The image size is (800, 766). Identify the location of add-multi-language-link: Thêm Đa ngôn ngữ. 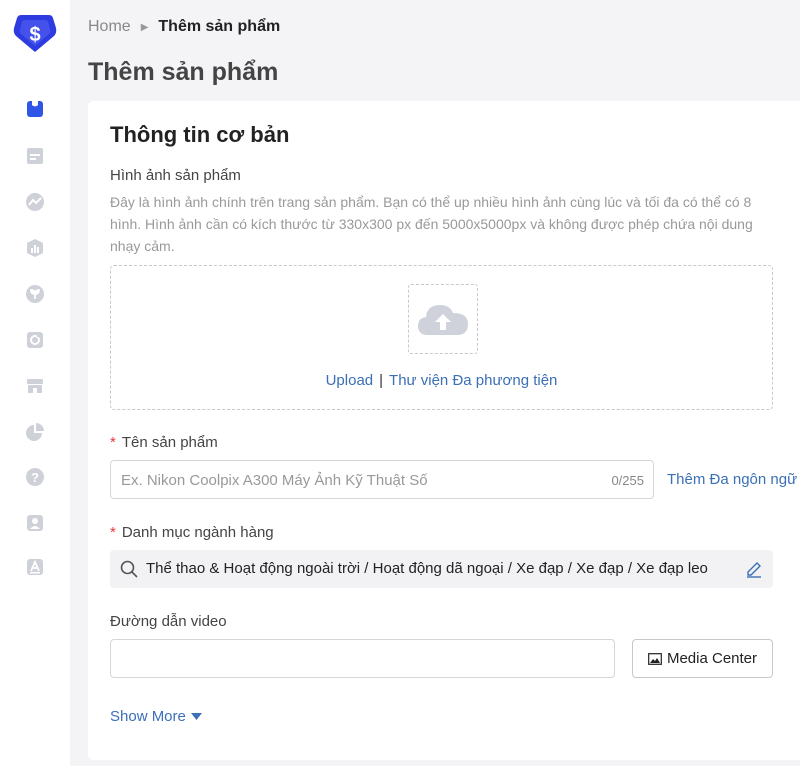
(732, 479).